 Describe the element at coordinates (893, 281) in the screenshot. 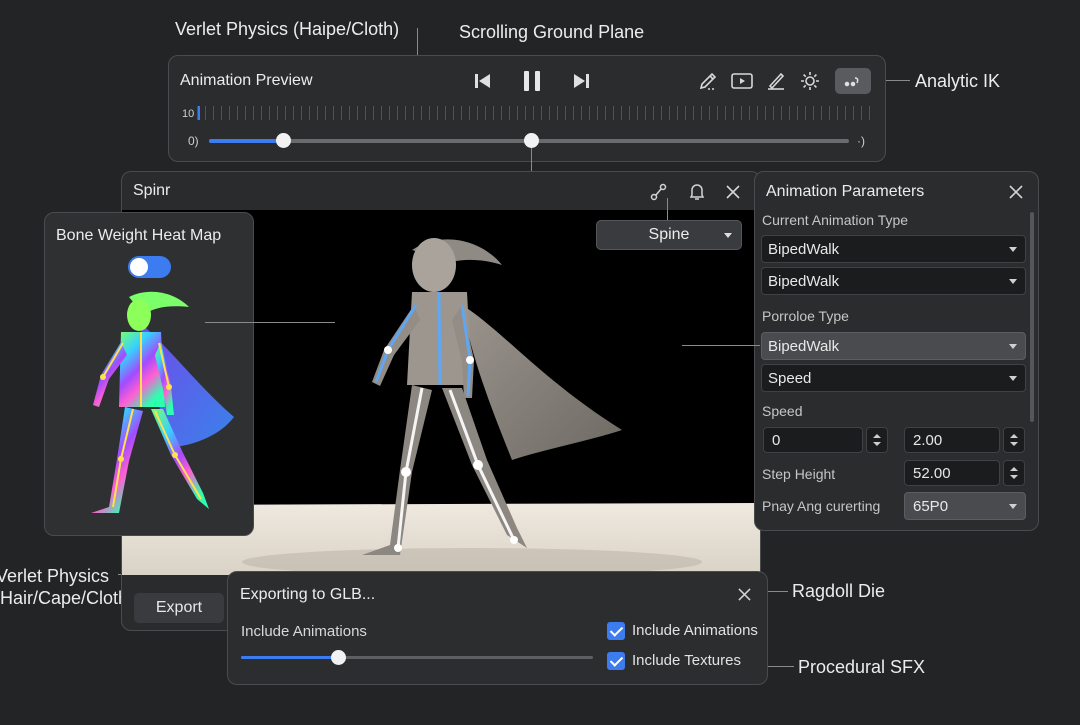

I see `animation-type-dropdown-2: BipedWalk` at that location.